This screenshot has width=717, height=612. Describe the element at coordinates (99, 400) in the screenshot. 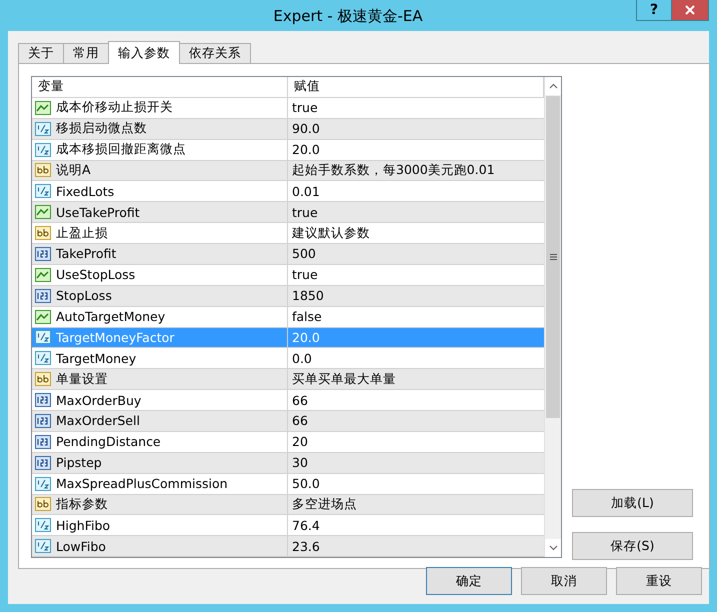

I see `variable-name: MaxOrderBuy` at that location.